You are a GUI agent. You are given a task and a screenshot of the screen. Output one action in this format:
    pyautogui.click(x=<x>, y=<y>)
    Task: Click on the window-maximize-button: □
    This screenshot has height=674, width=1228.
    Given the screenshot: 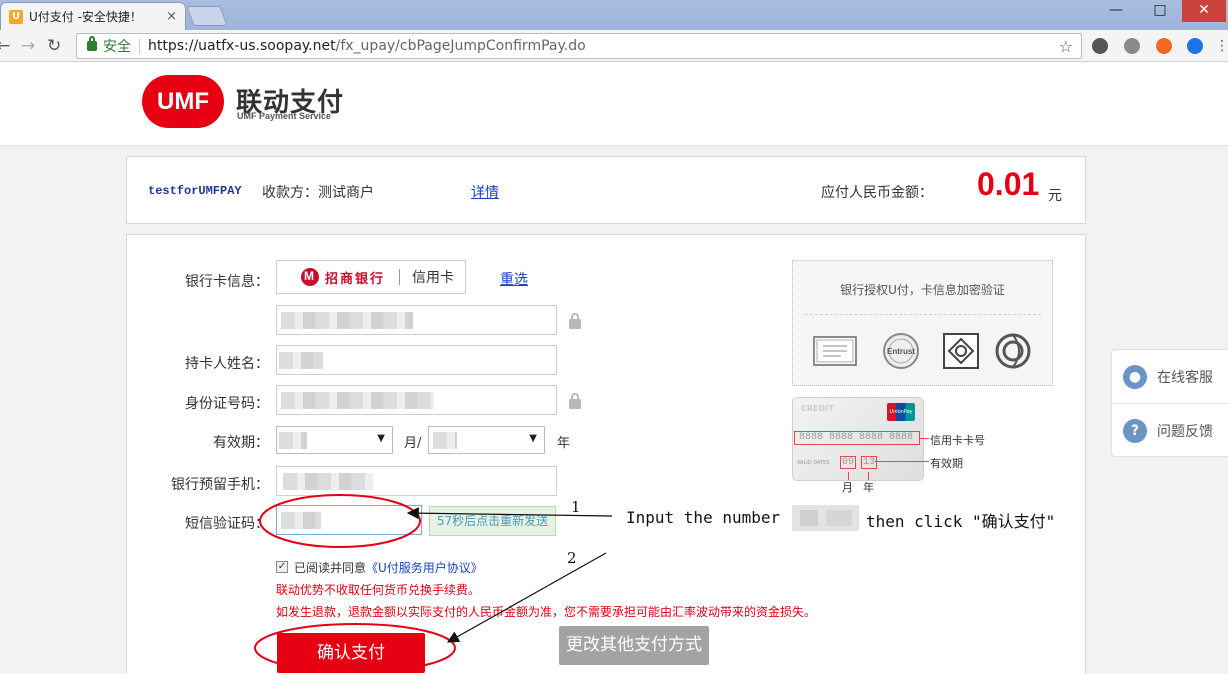 What is the action you would take?
    pyautogui.click(x=1160, y=11)
    